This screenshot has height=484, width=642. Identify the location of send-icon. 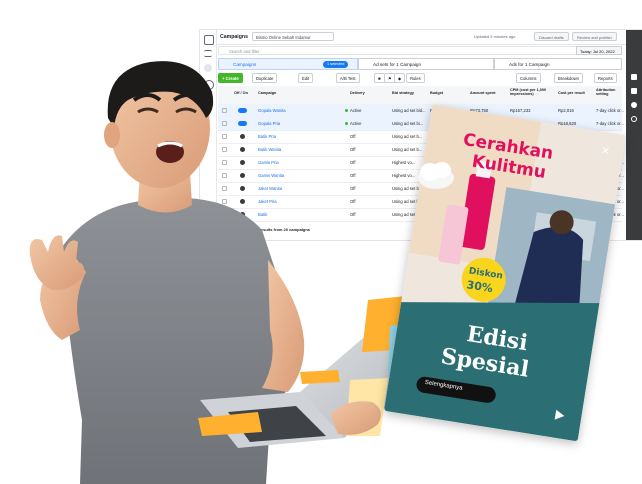
(560, 415).